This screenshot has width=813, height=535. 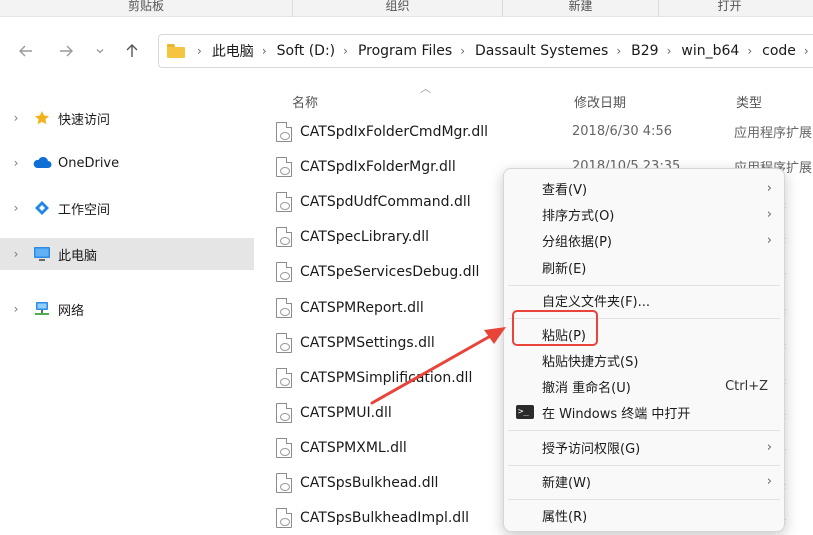 I want to click on annotation-arrow, so click(x=438, y=366).